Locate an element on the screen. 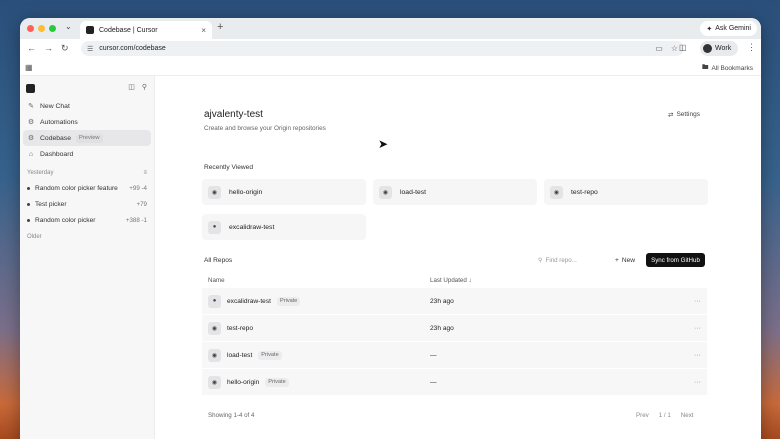 The image size is (780, 439). column-last-updated: Last Updated ↓ is located at coordinates (565, 280).